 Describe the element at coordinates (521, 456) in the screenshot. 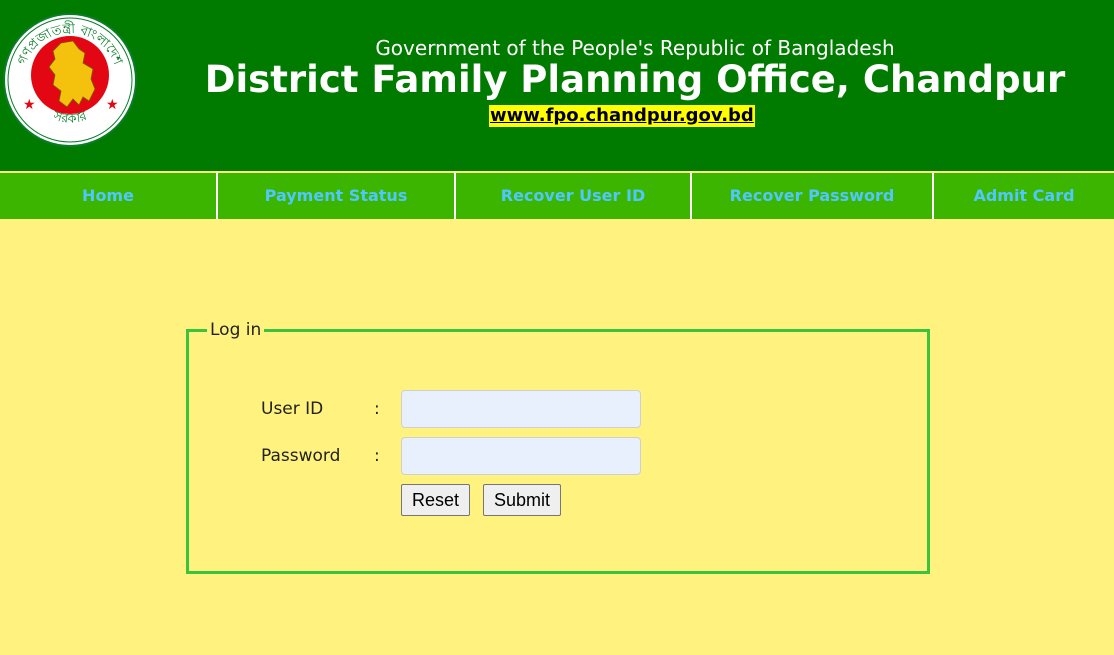

I see `password-input` at that location.